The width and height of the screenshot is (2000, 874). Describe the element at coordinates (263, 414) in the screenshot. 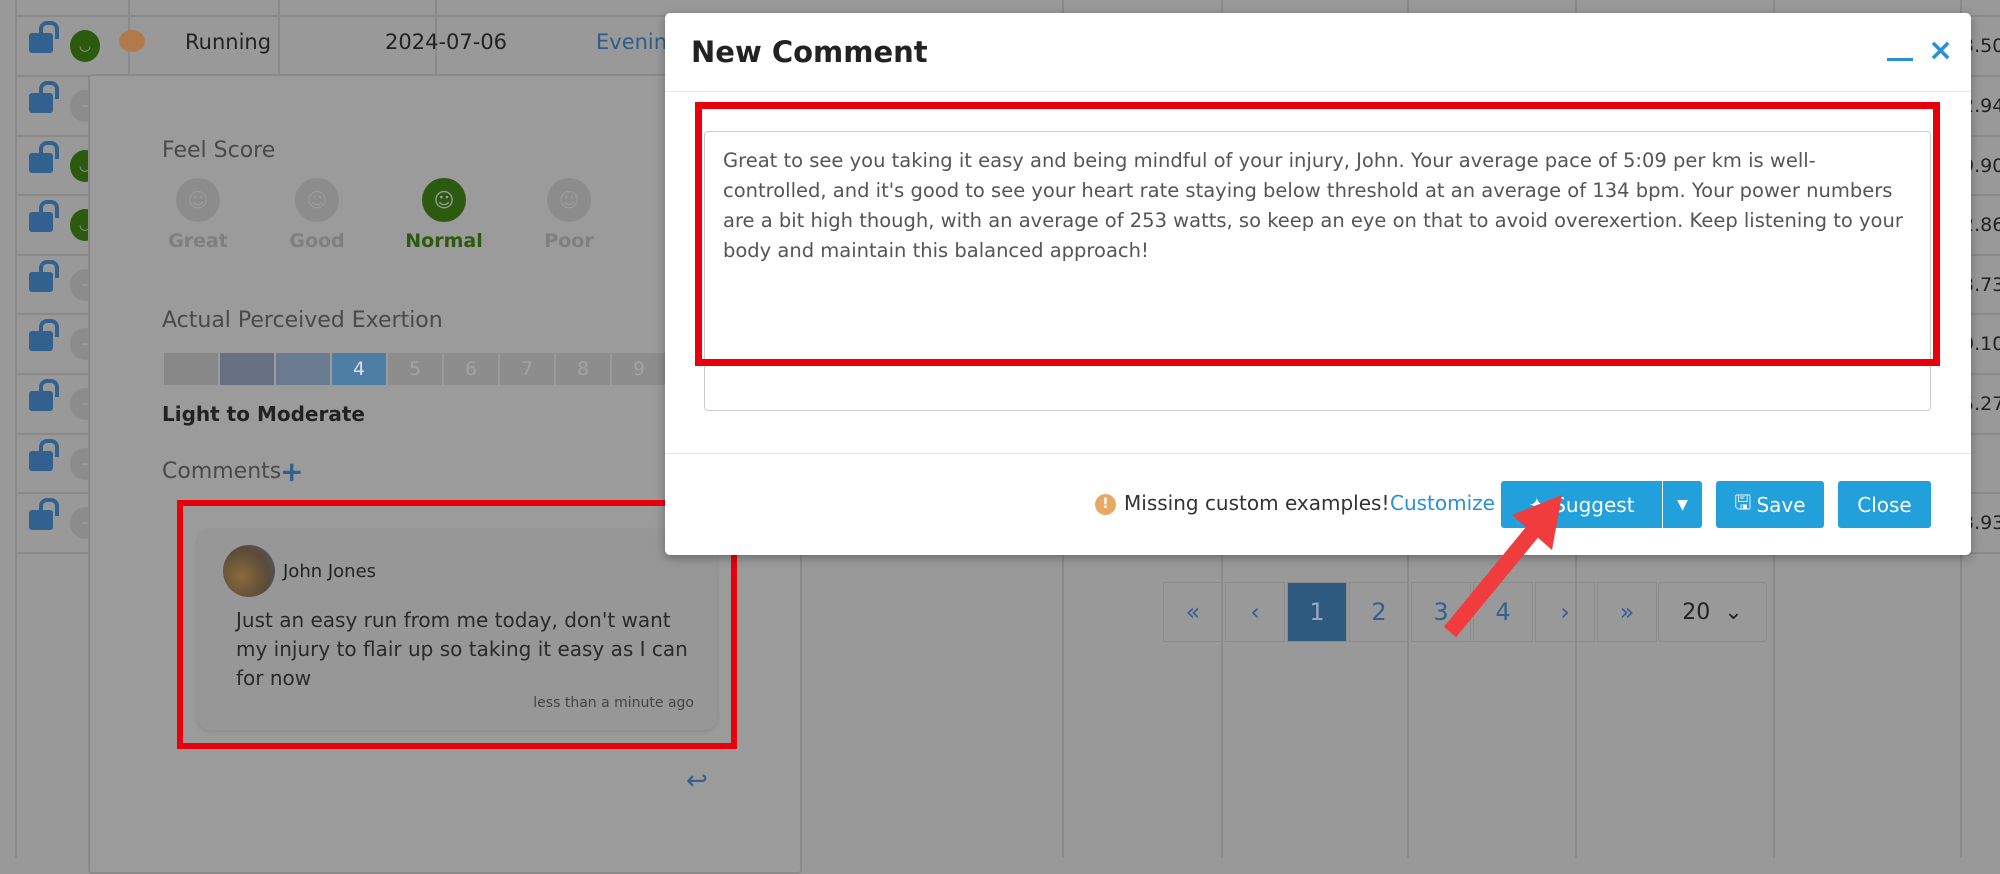

I see `ape-description: Light to Moderate` at that location.